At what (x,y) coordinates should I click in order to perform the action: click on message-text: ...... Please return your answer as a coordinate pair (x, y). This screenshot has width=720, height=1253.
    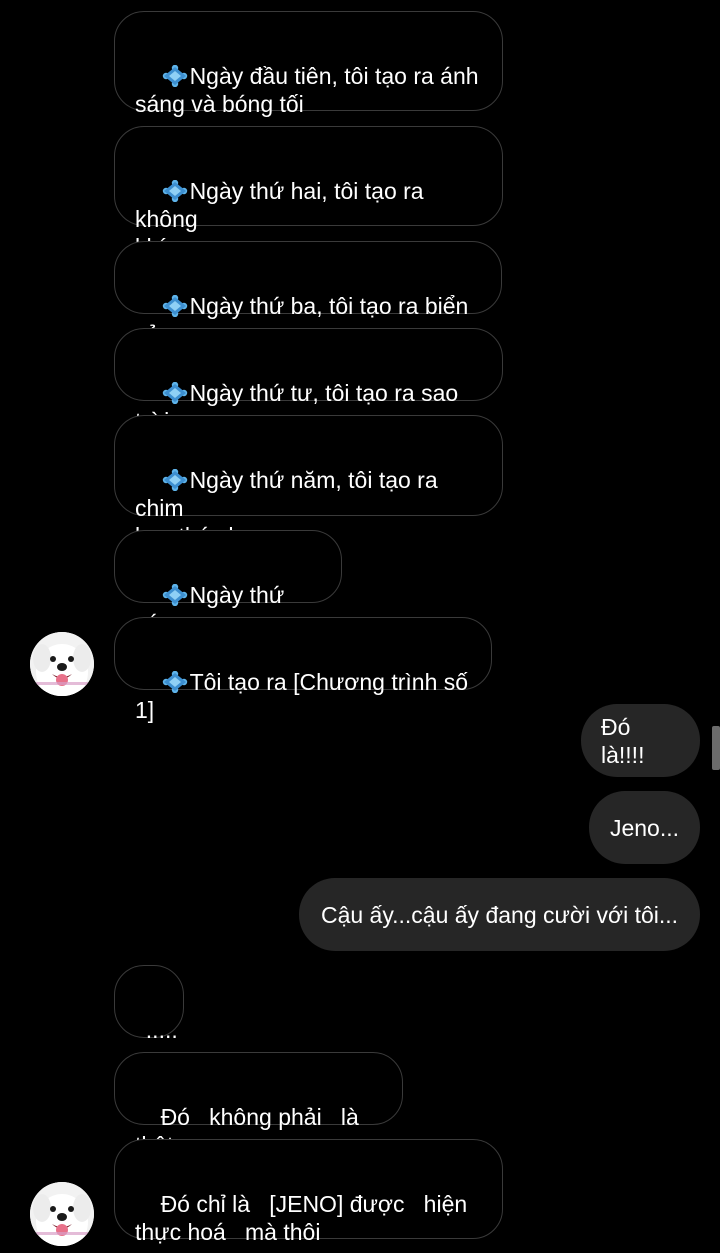
    Looking at the image, I should click on (161, 1030).